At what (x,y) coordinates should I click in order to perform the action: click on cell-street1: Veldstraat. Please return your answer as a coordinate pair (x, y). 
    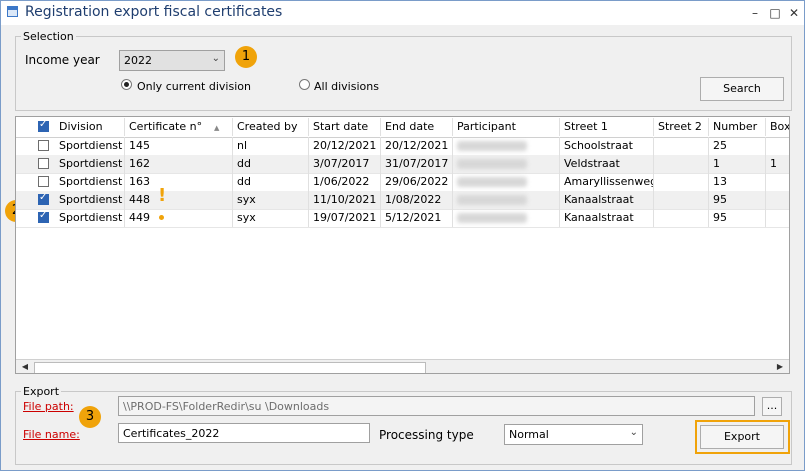
    Looking at the image, I should click on (607, 164).